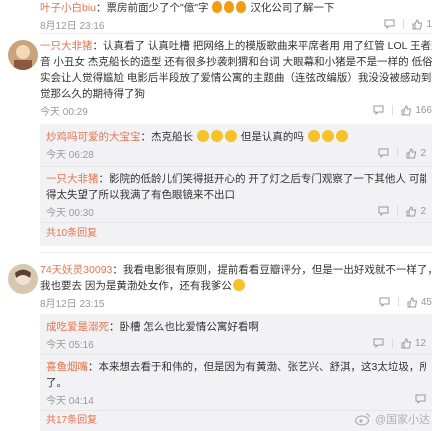 The image size is (440, 431). Describe the element at coordinates (236, 211) in the screenshot. I see `reply-meta: 今天 00:30 2` at that location.